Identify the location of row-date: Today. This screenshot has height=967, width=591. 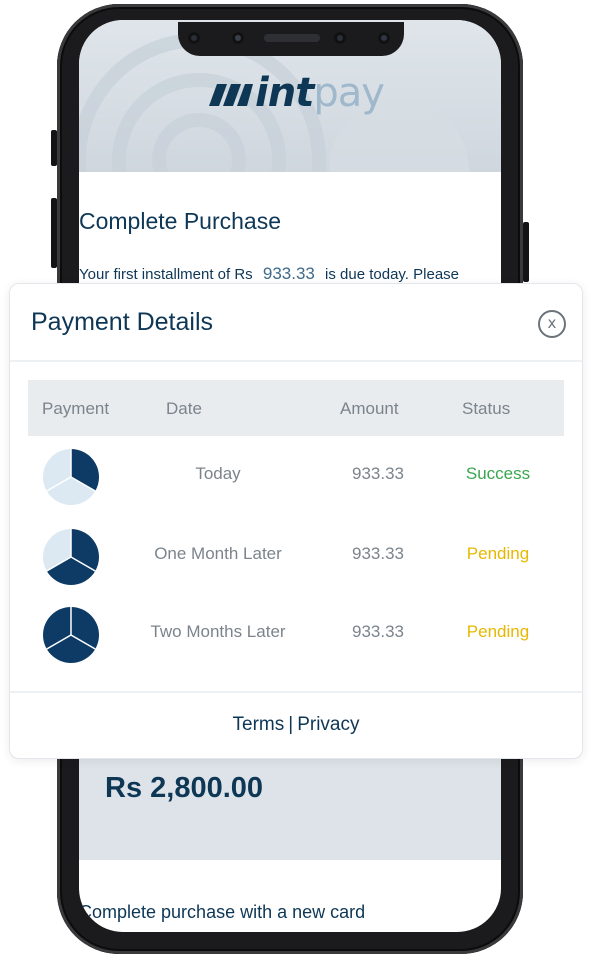
(218, 473).